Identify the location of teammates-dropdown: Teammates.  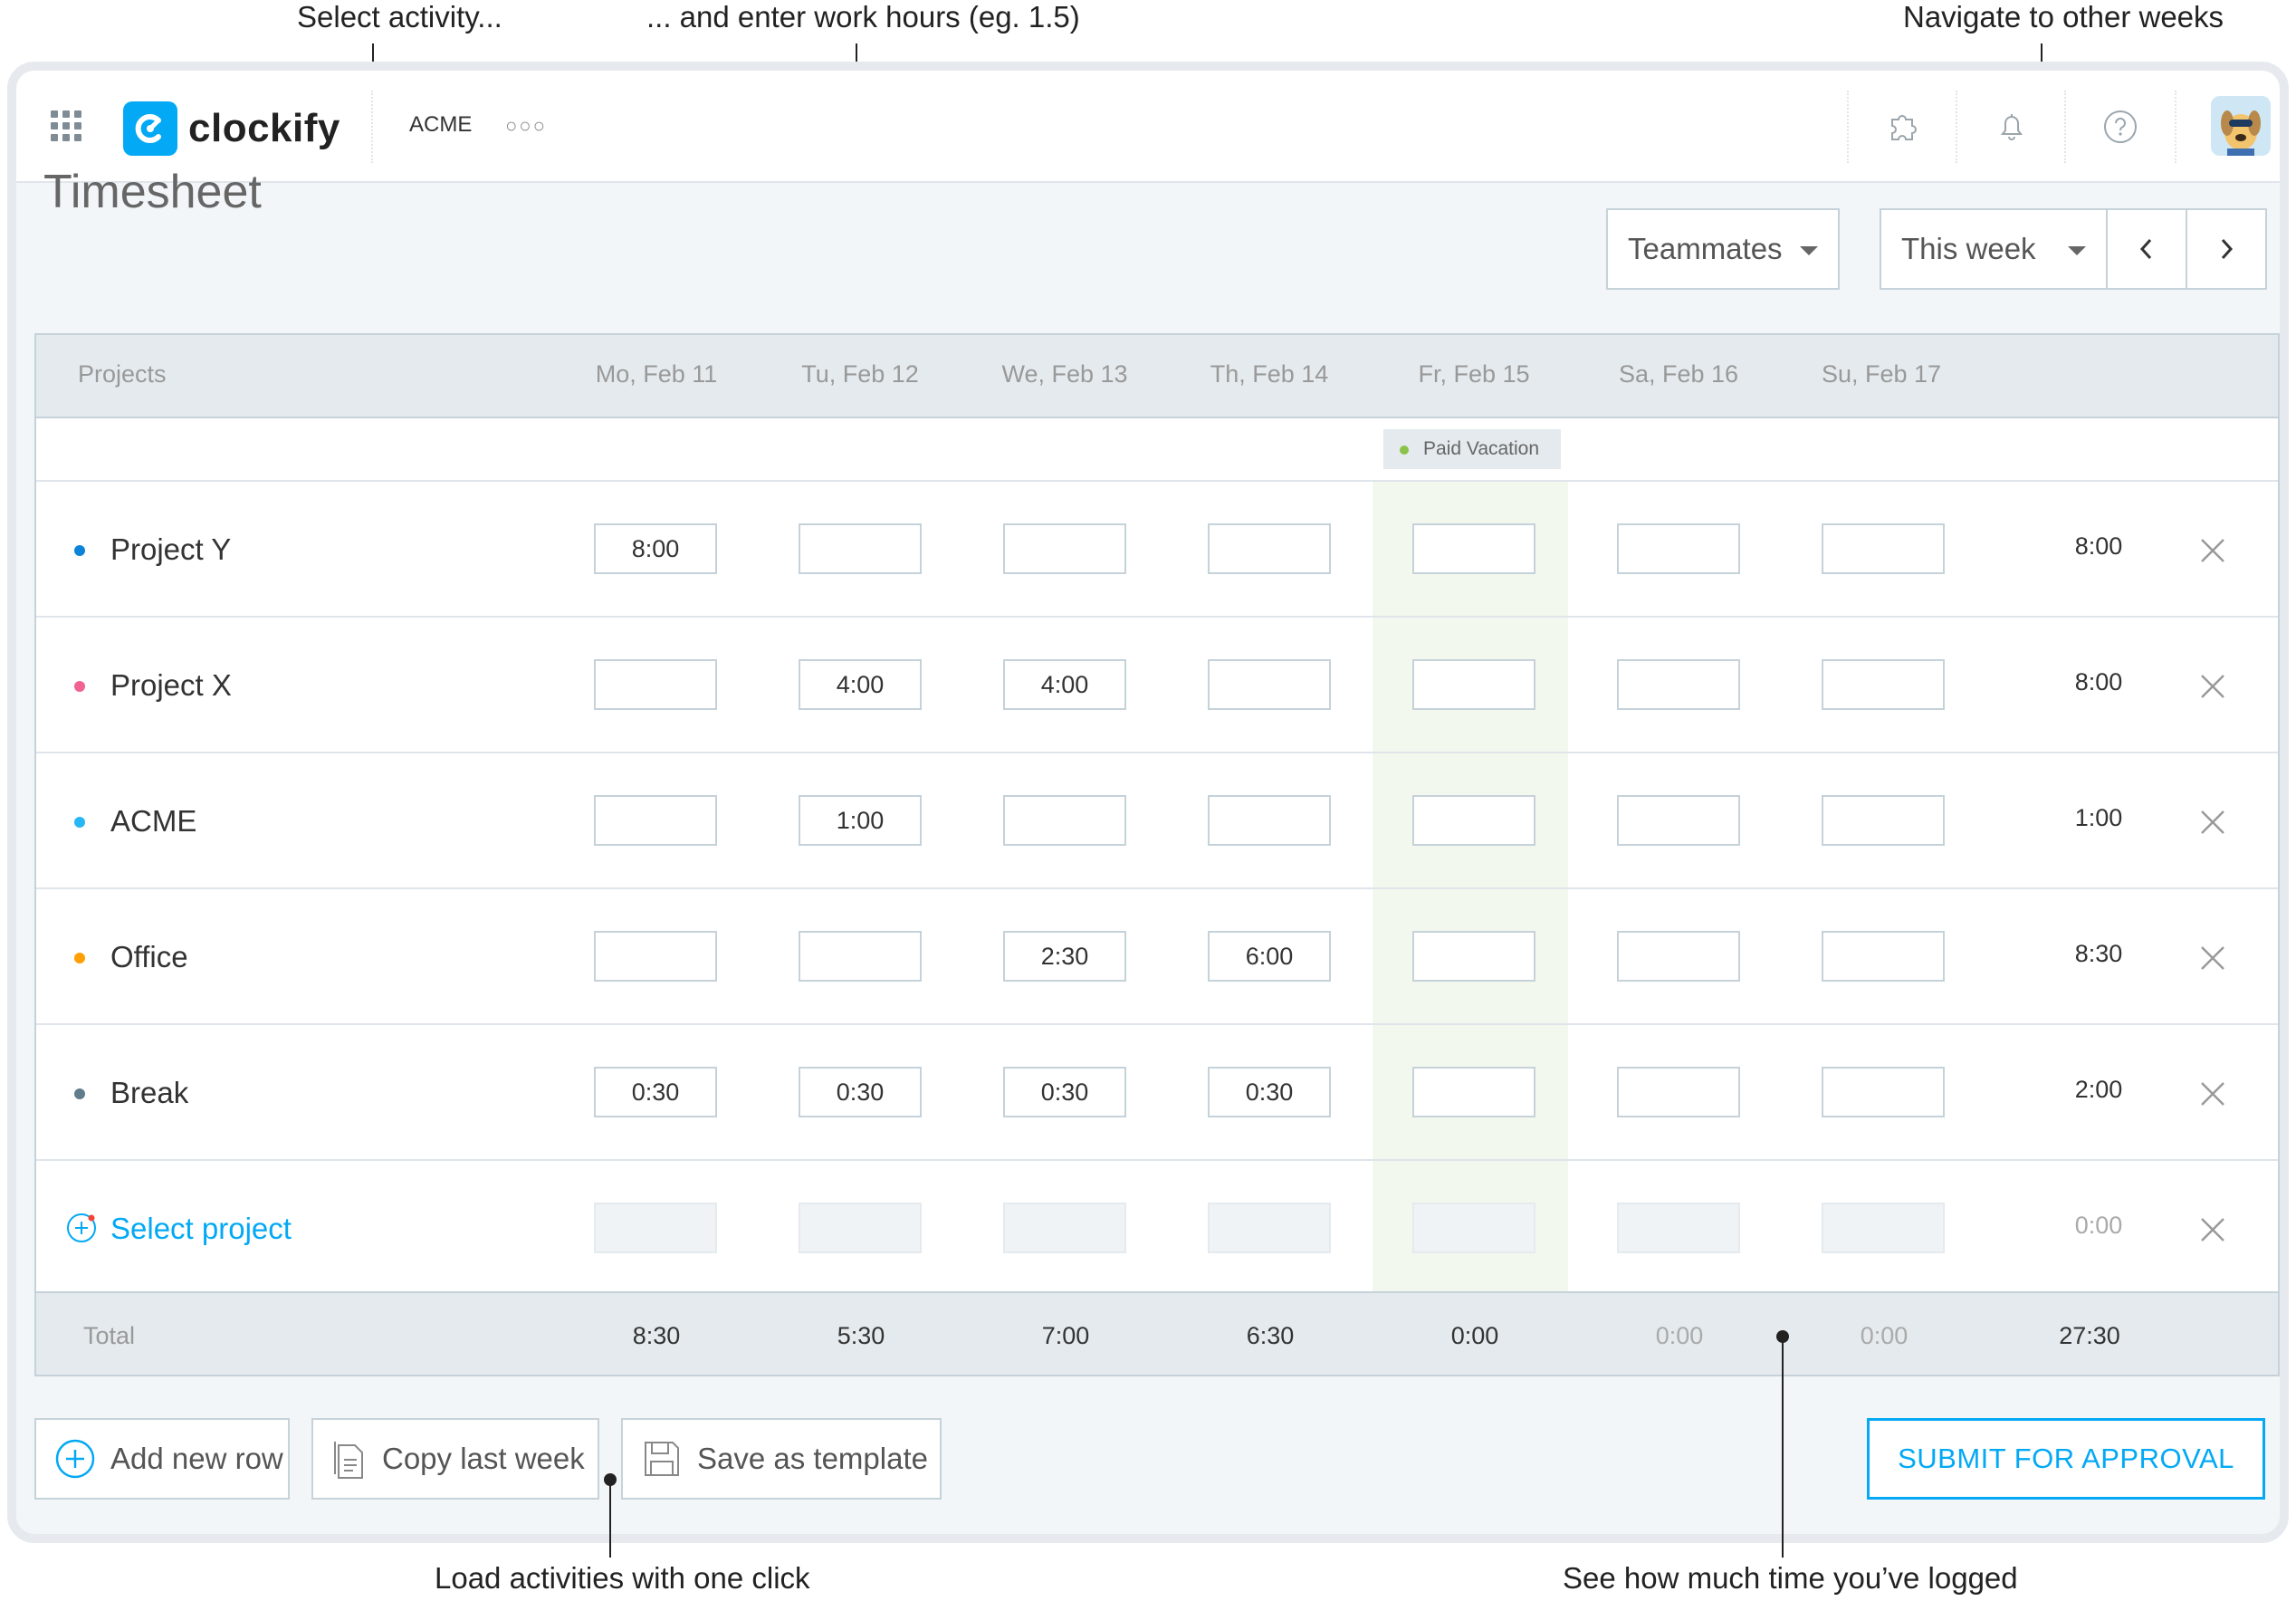
(1723, 249).